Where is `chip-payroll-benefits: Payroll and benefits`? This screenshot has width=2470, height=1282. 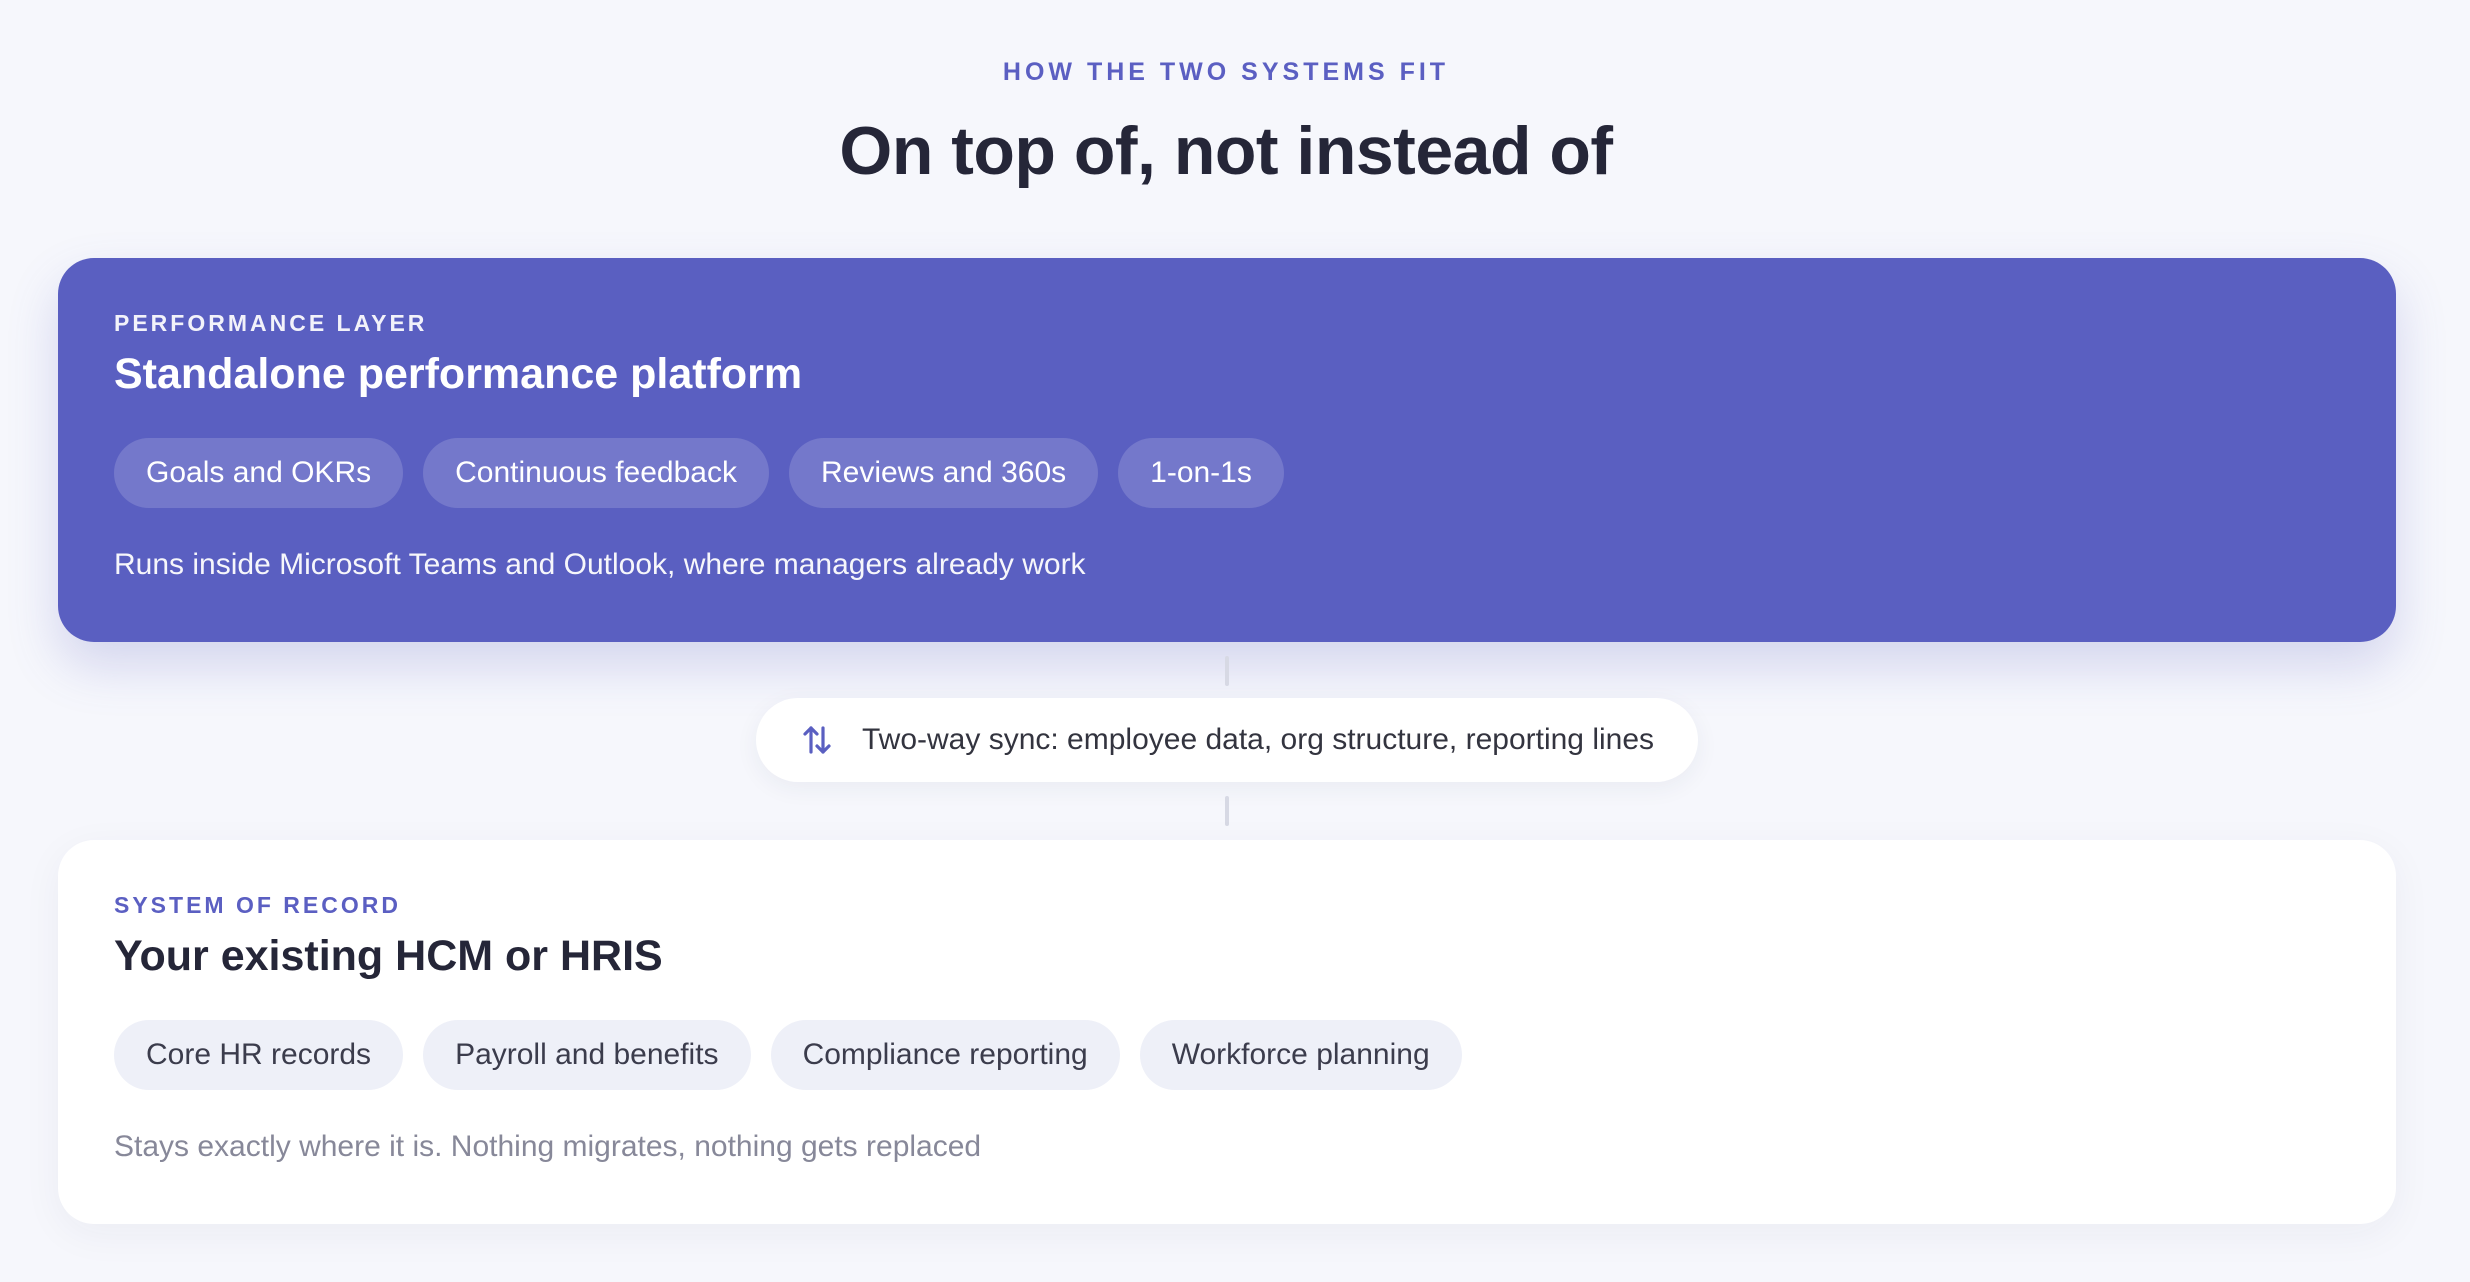 chip-payroll-benefits: Payroll and benefits is located at coordinates (587, 1055).